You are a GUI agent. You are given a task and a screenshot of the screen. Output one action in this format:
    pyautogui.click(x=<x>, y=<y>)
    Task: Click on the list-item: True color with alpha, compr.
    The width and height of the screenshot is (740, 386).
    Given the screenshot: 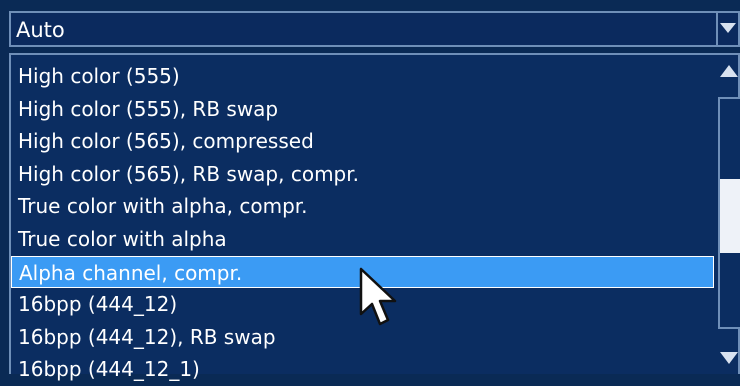 What is the action you would take?
    pyautogui.click(x=362, y=206)
    